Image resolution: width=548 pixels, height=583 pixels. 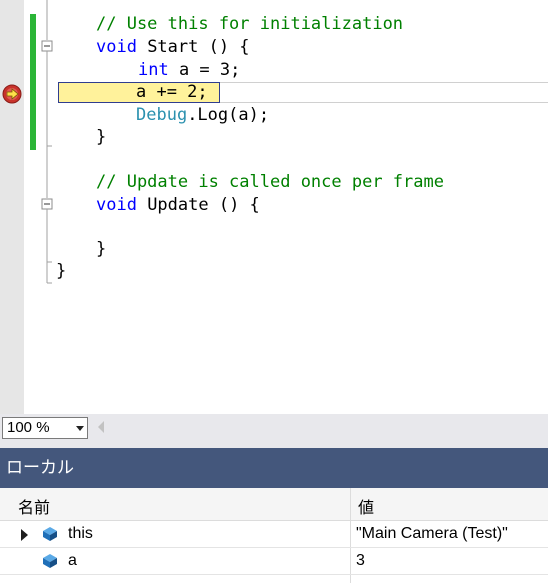 I want to click on code-text: Start () {, so click(x=193, y=47).